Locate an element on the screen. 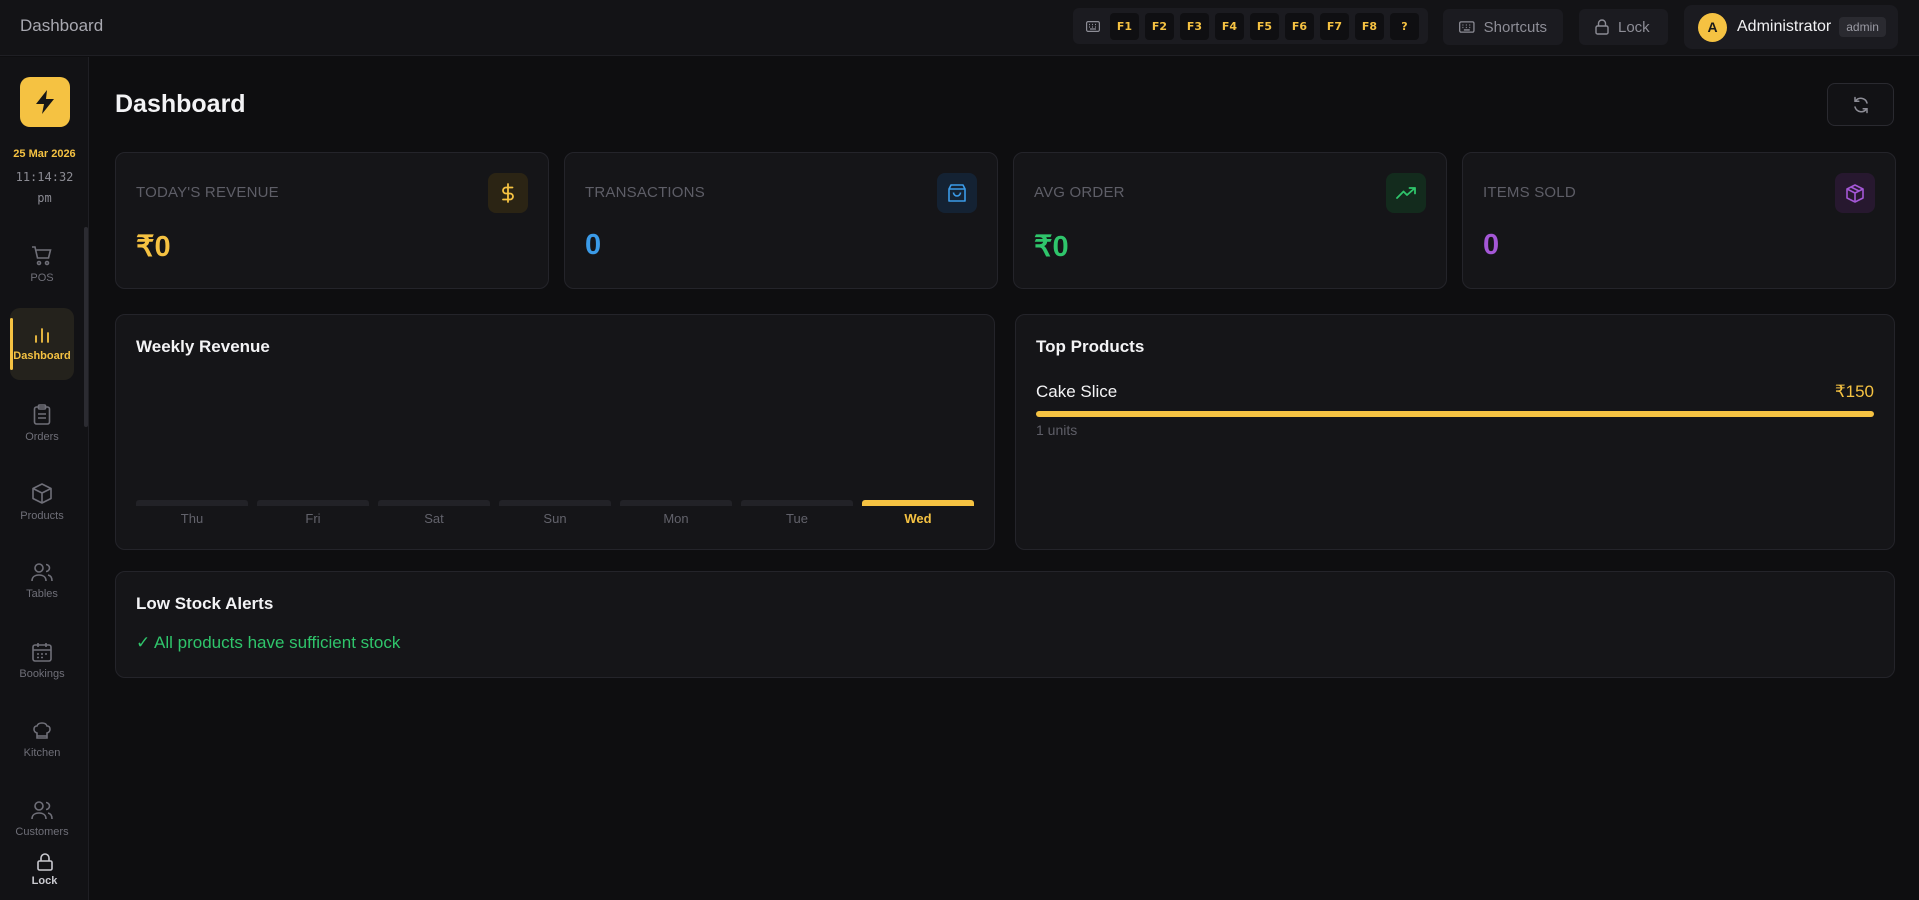 The width and height of the screenshot is (1919, 900). user-name: Administrator is located at coordinates (1784, 26).